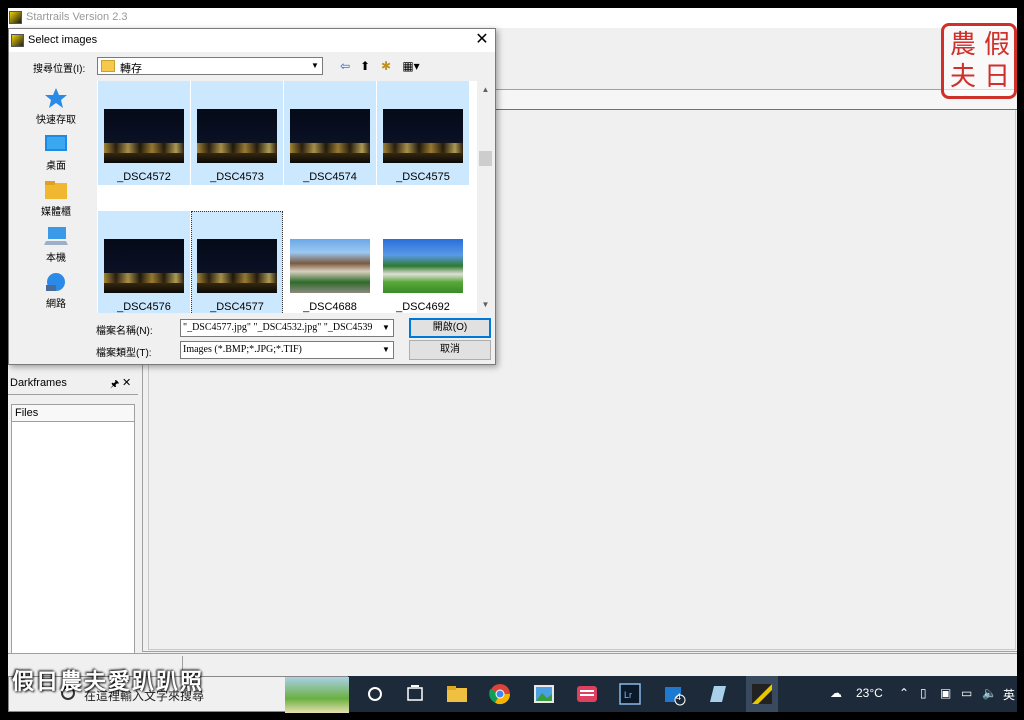  I want to click on app-title: Startrails Version 2.3, so click(77, 17).